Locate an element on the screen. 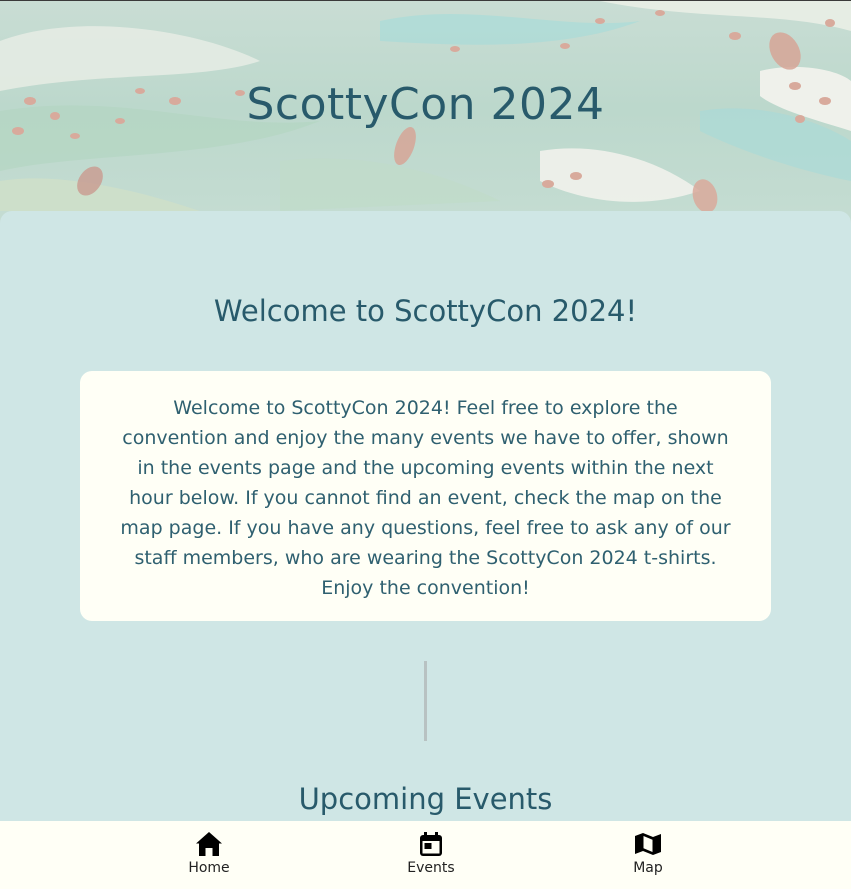 This screenshot has height=889, width=851. nav-item-events: Events is located at coordinates (431, 853).